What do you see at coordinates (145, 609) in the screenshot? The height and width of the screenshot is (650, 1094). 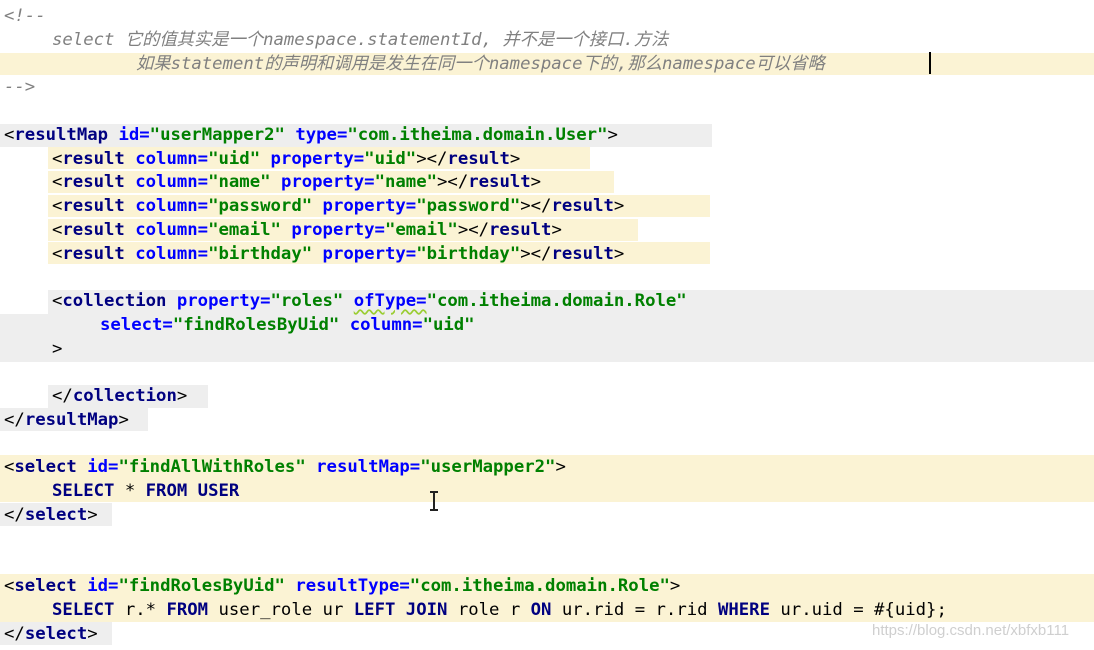 I see `code-token: r.*` at bounding box center [145, 609].